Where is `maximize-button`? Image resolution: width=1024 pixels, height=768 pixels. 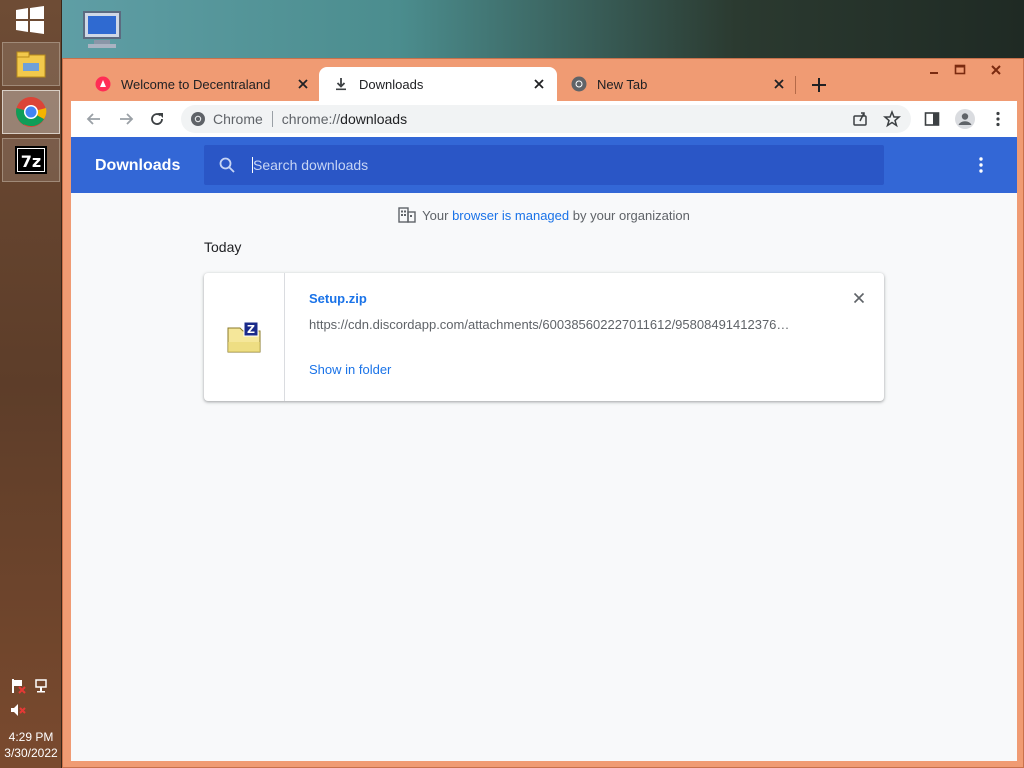 maximize-button is located at coordinates (960, 70).